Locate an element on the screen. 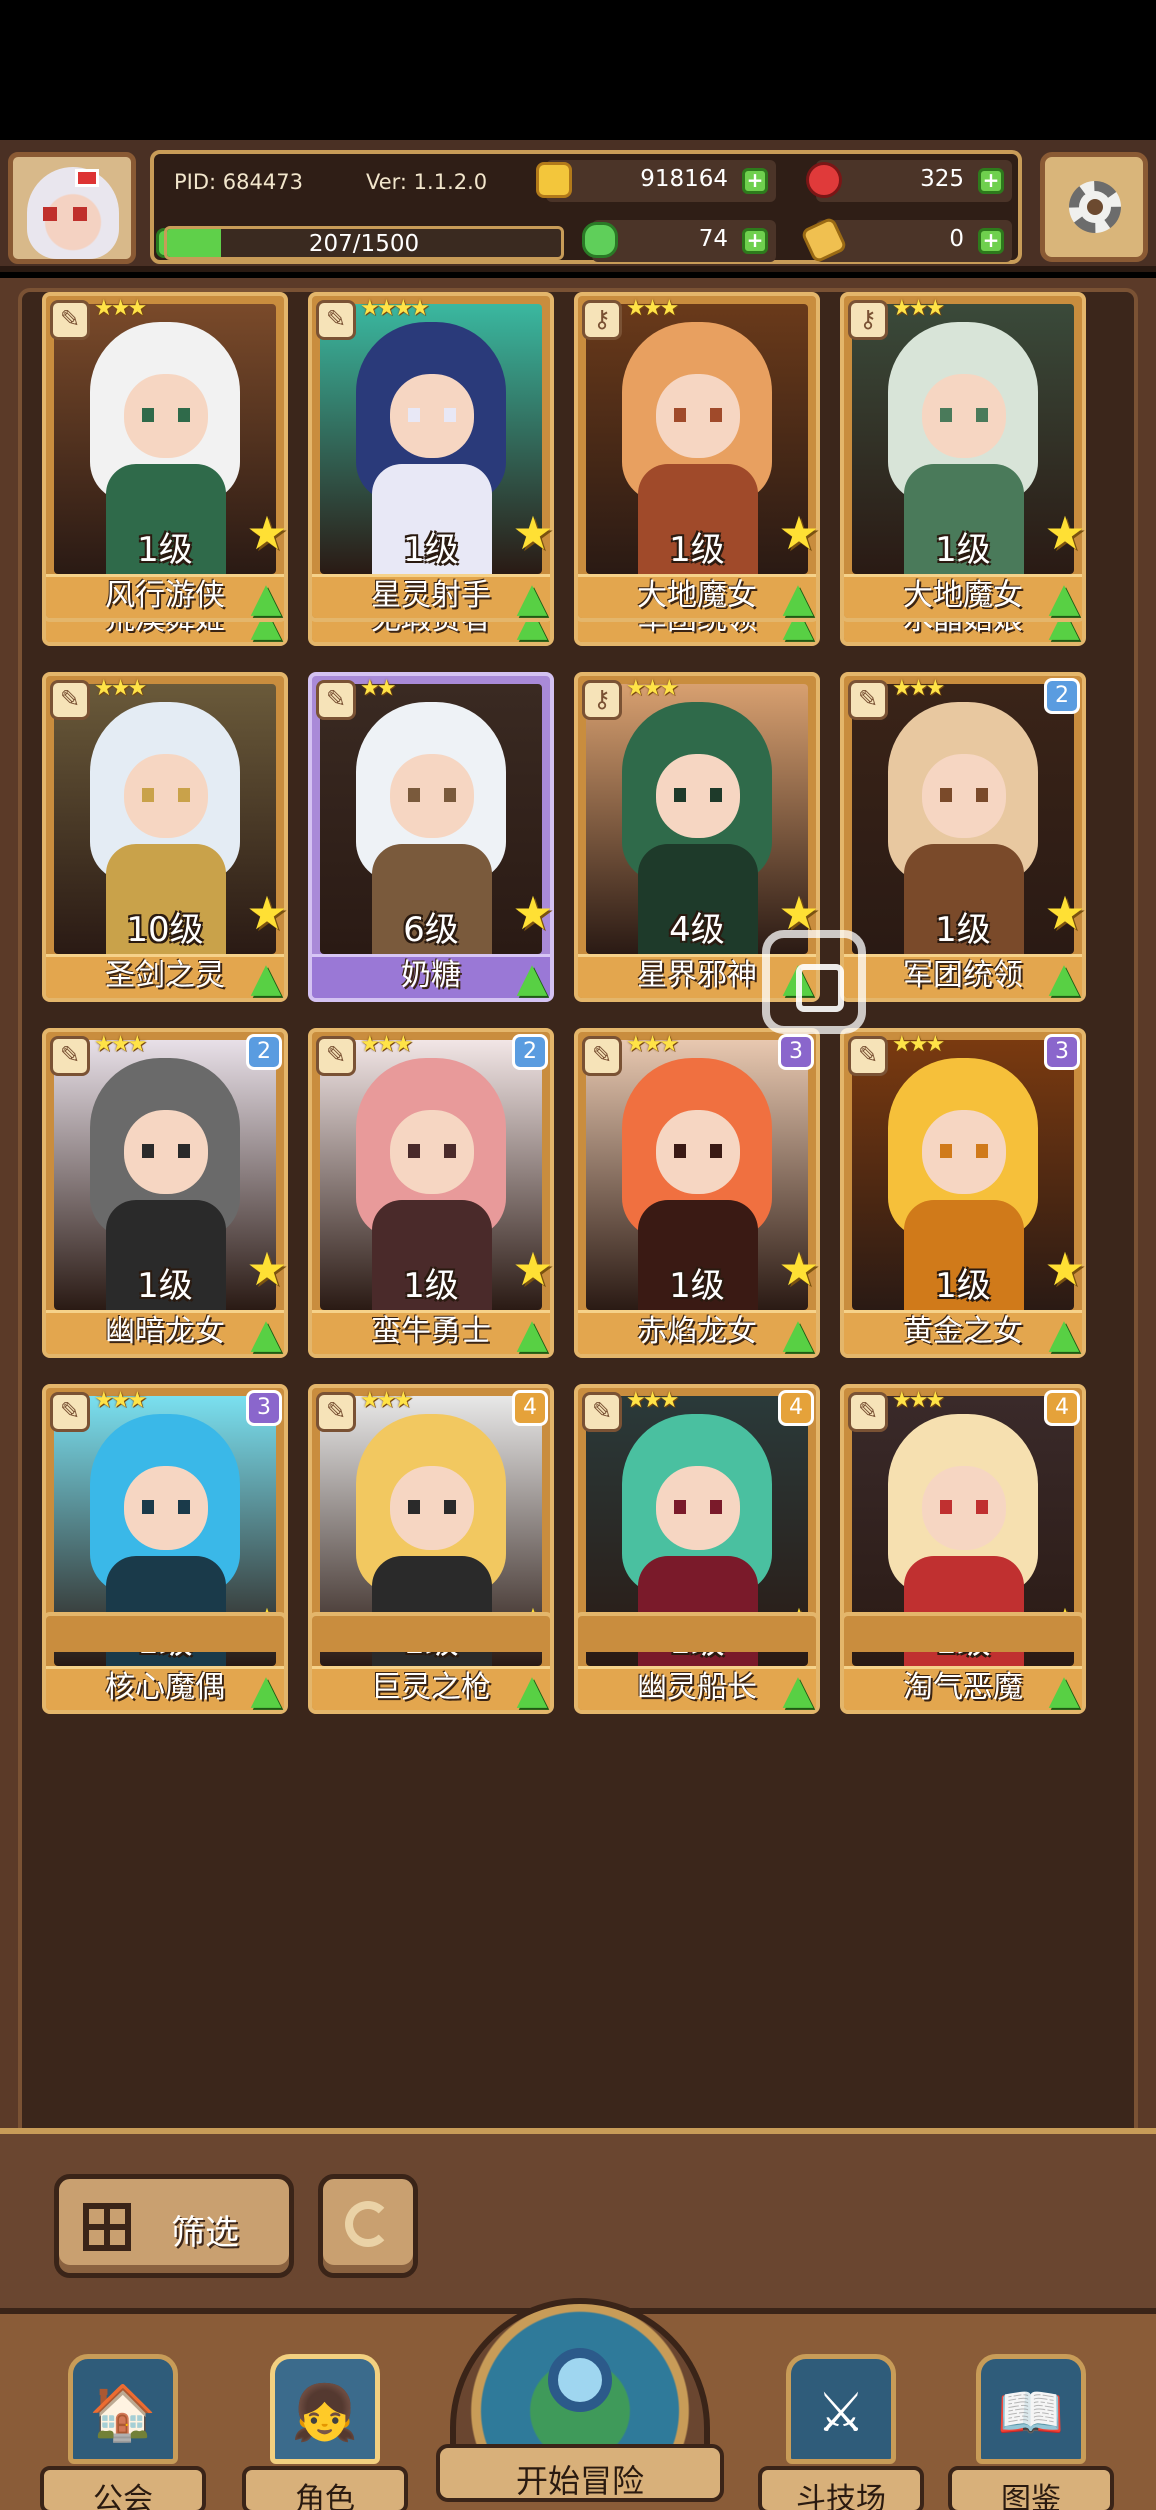  exp-bar: 207/1500 is located at coordinates (364, 243).